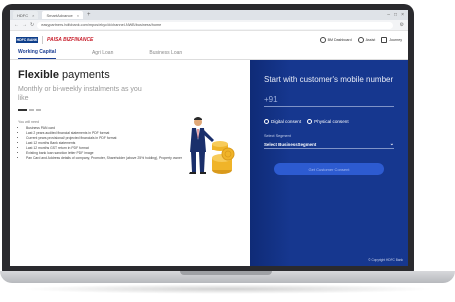 The height and width of the screenshot is (302, 455). Describe the element at coordinates (165, 54) in the screenshot. I see `tab-business-loan: Business Loan` at that location.